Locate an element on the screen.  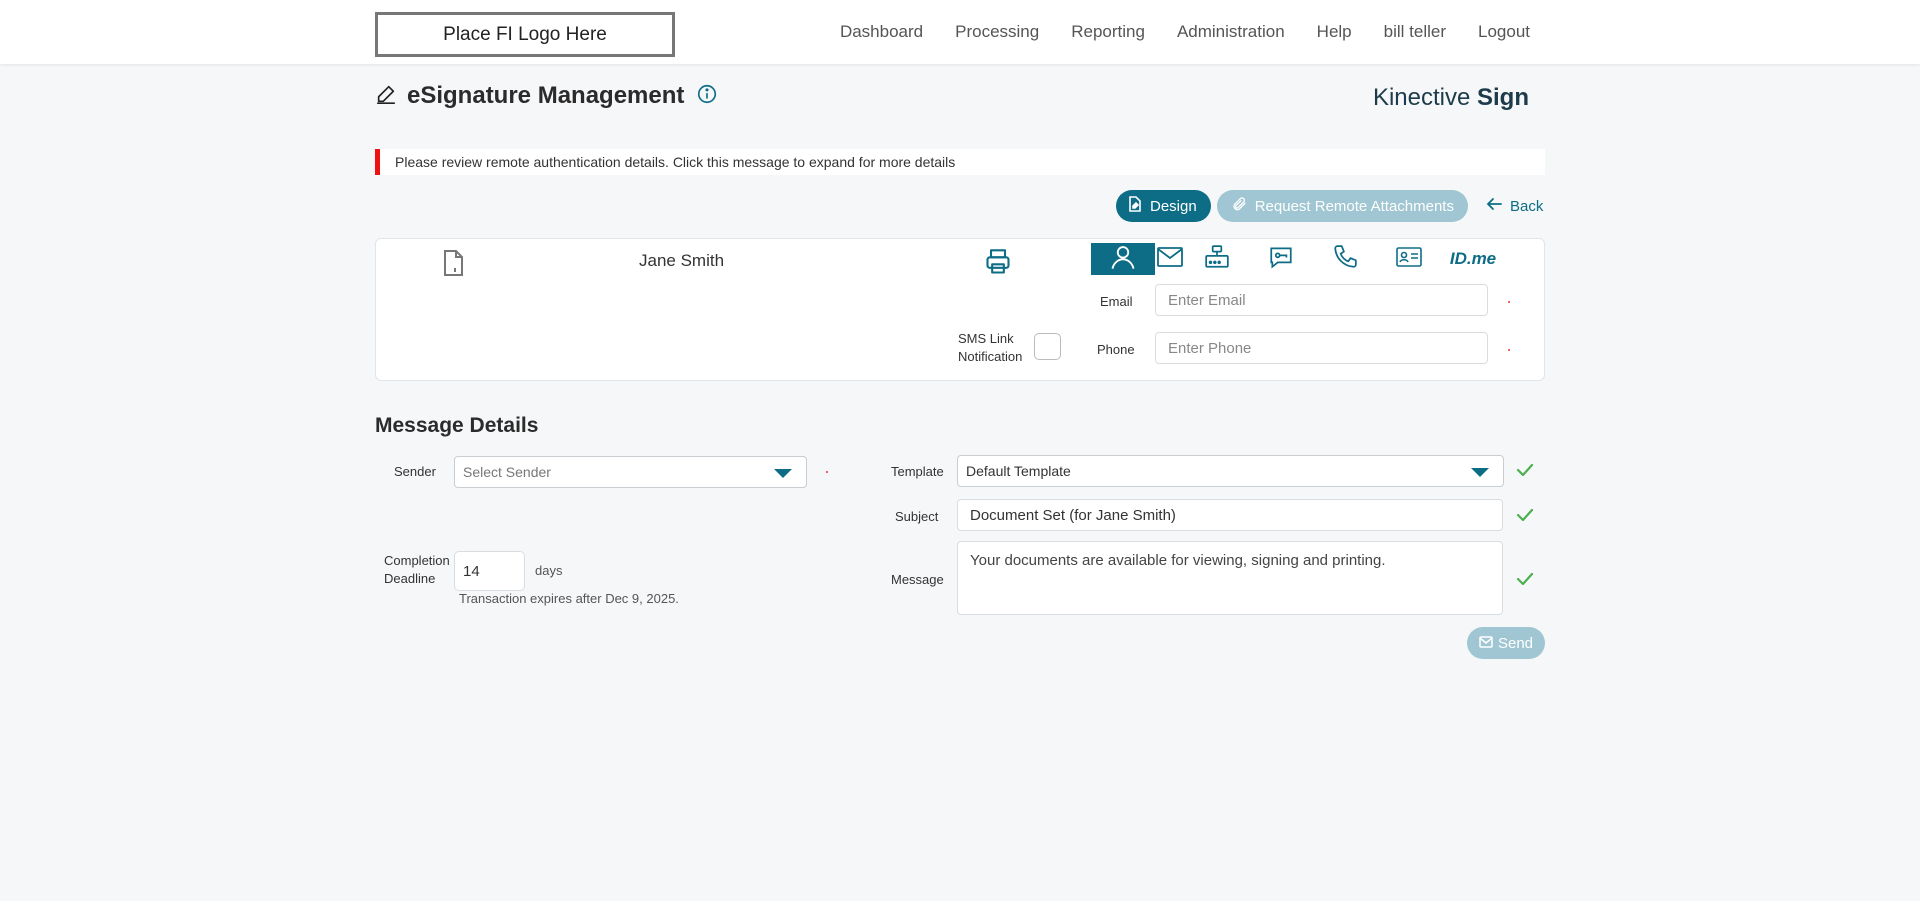
id-card-icon is located at coordinates (1409, 259).